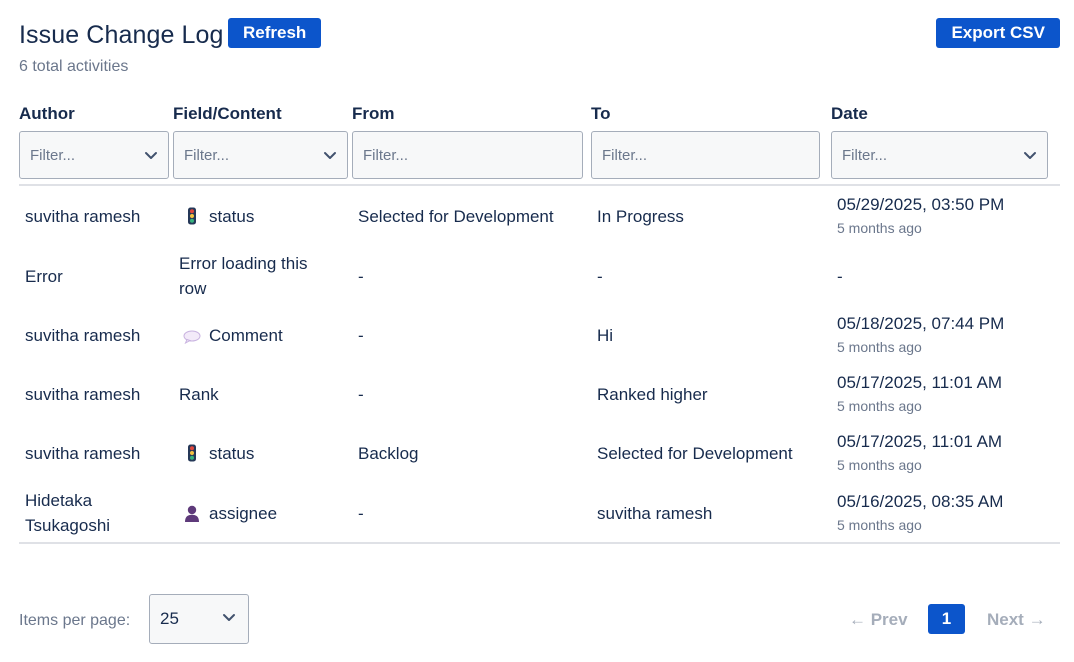  I want to click on items-per-page-select: 25, so click(199, 619).